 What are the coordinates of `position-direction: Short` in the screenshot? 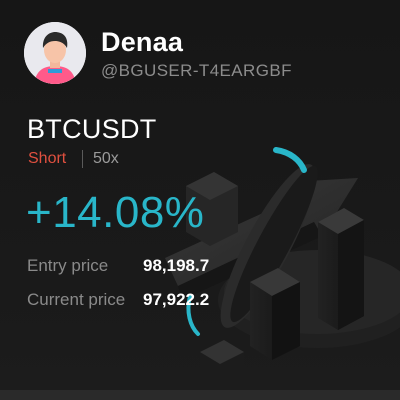 It's located at (47, 158).